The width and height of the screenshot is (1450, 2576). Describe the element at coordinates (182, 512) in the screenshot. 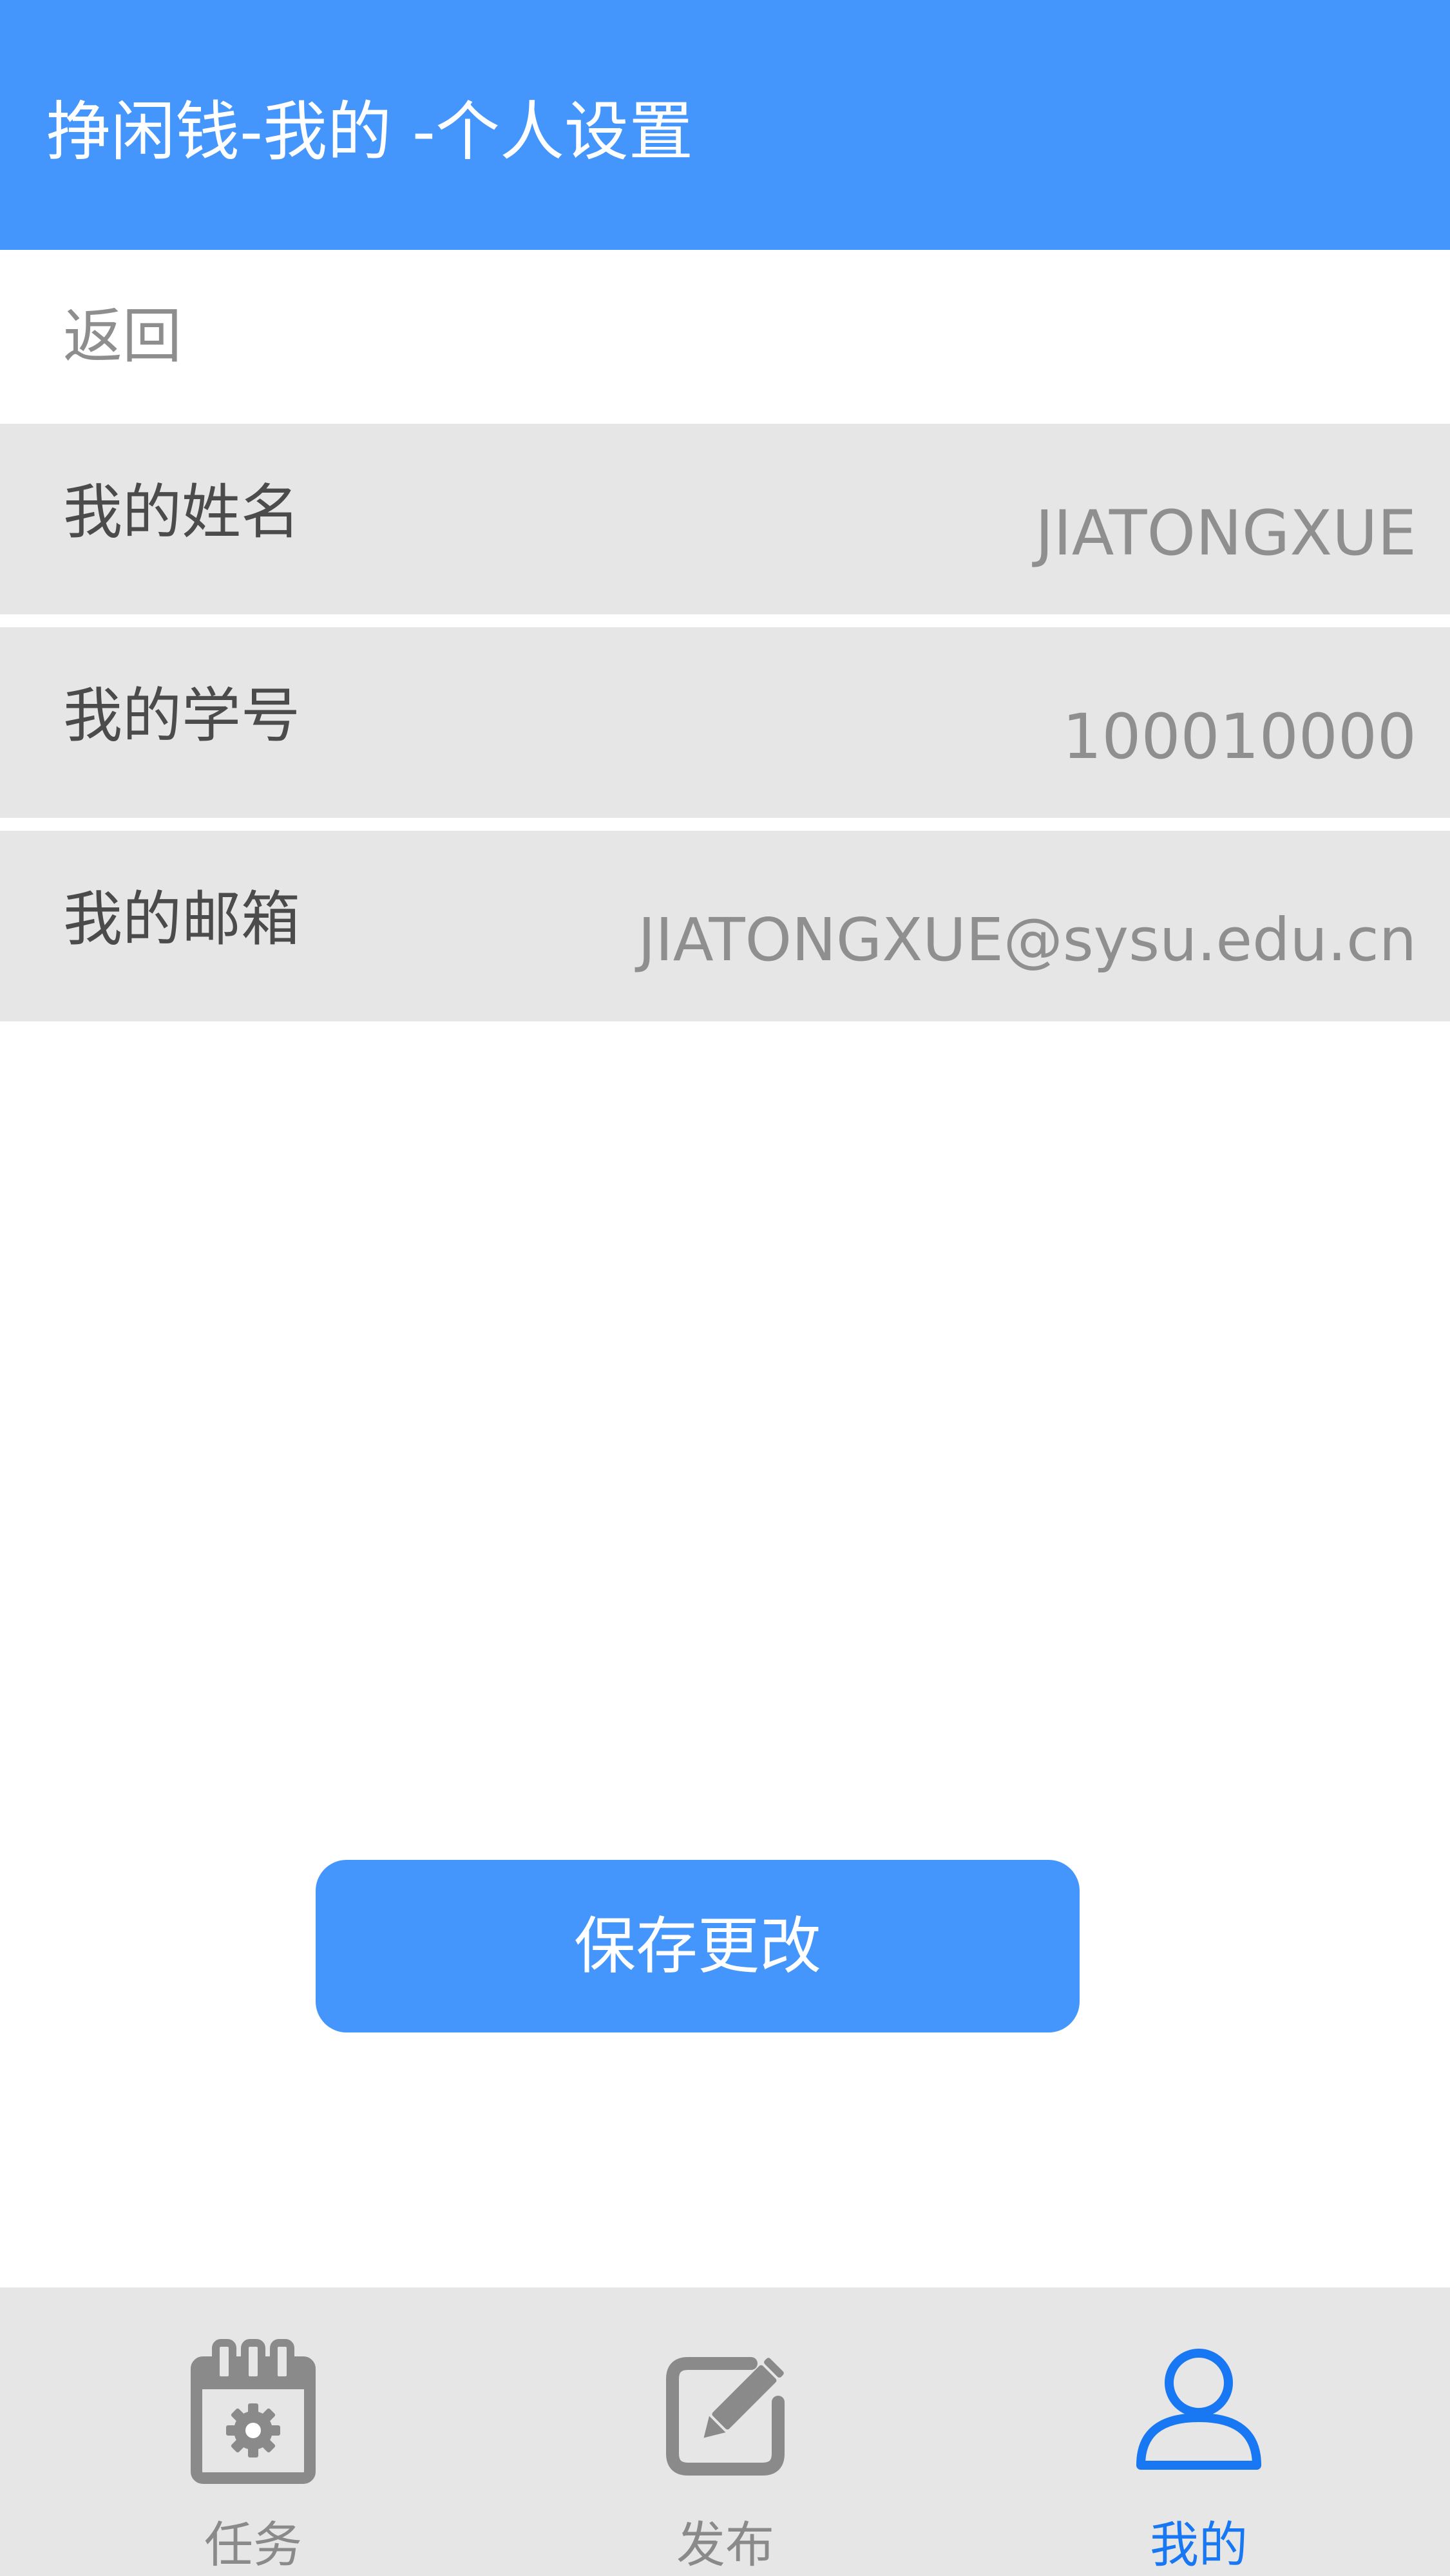

I see `name-label: 我的姓名` at that location.